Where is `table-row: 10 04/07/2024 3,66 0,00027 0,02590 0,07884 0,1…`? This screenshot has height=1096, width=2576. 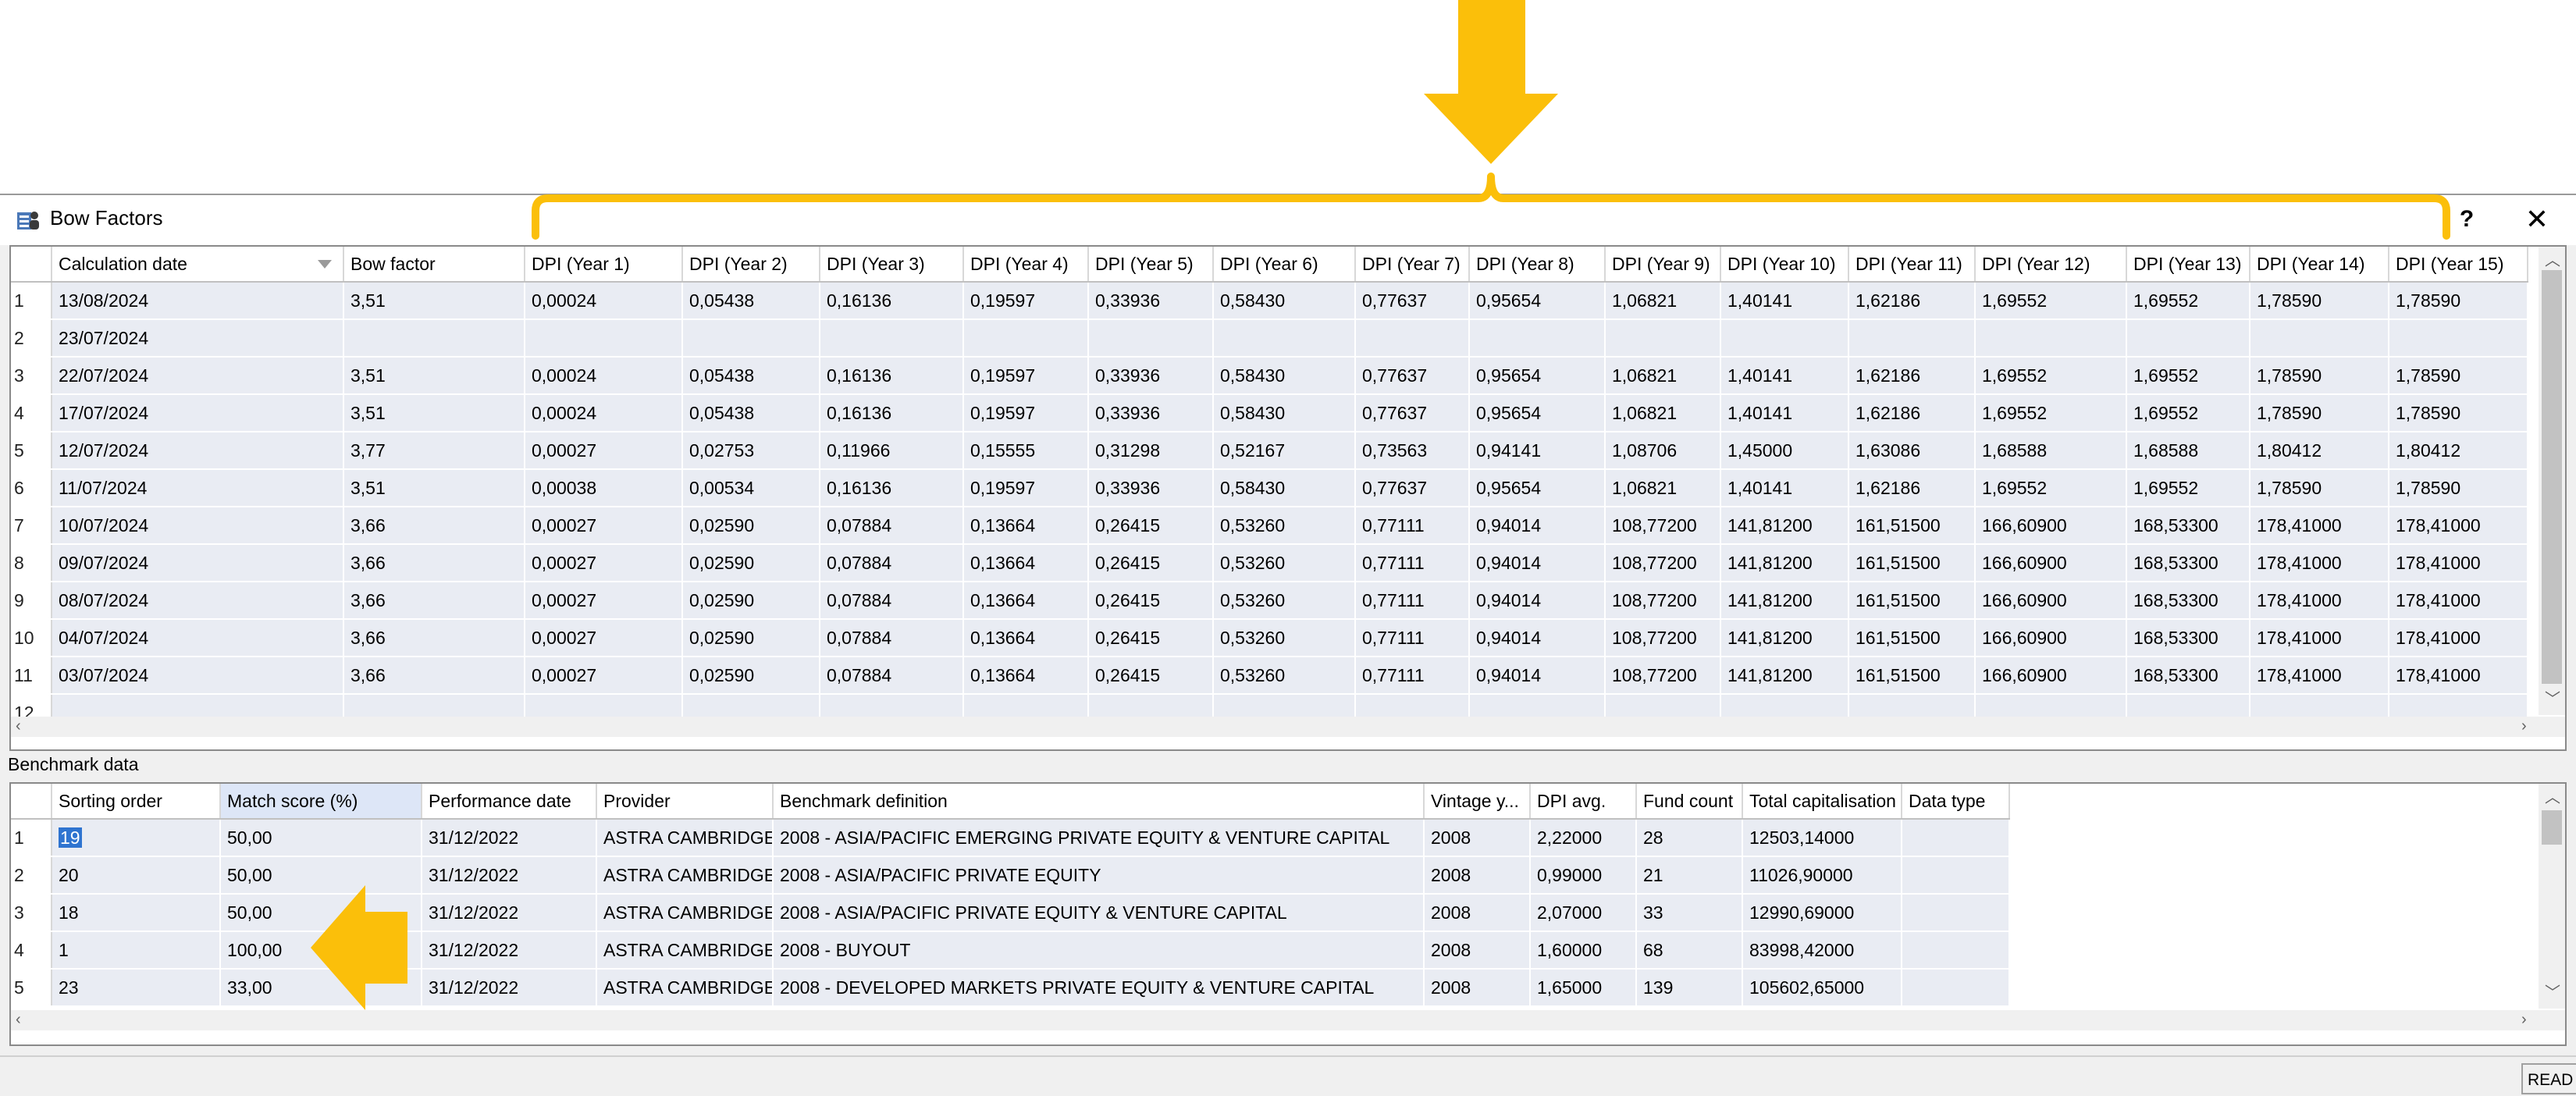
table-row: 10 04/07/2024 3,66 0,00027 0,02590 0,07884 0,1… is located at coordinates (1269, 638).